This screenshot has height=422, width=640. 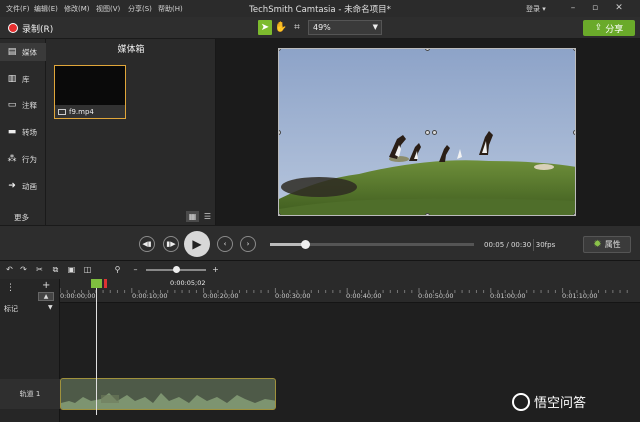 I want to click on zoom-out-icon: –, so click(x=135, y=269).